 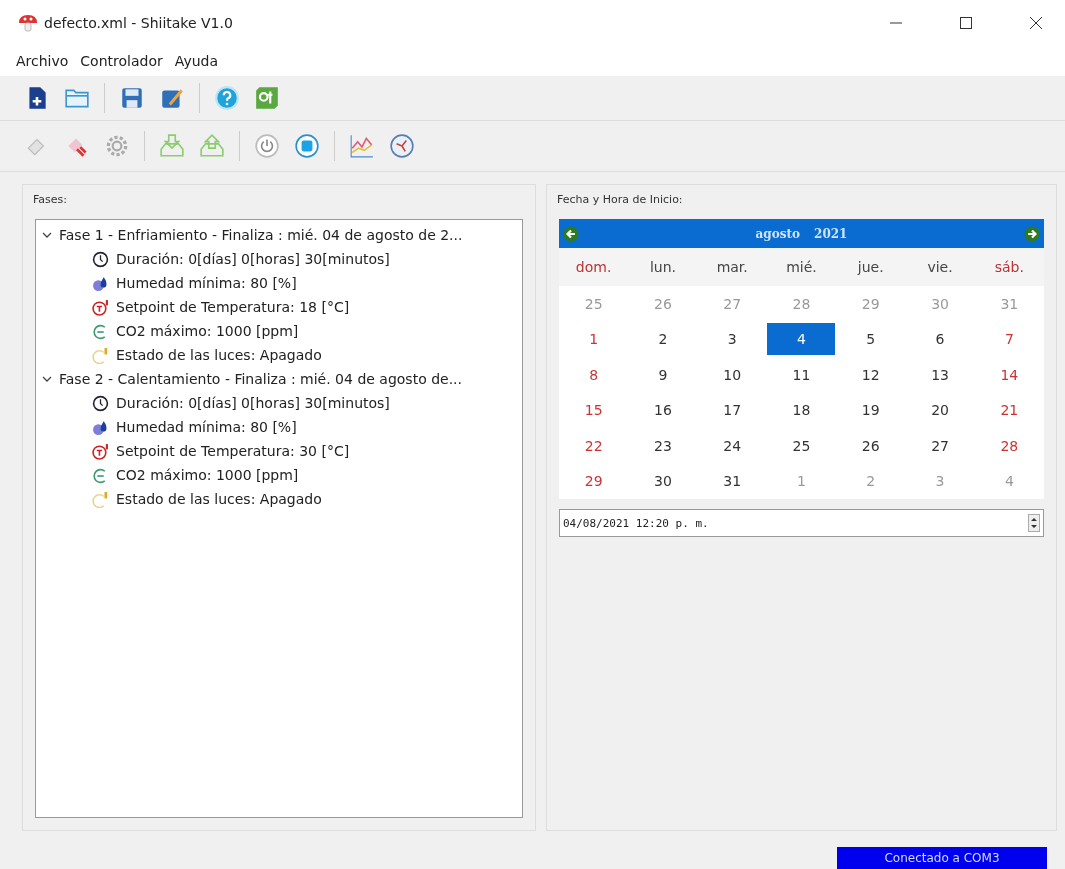 What do you see at coordinates (940, 410) in the screenshot?
I see `calendar-day: 20` at bounding box center [940, 410].